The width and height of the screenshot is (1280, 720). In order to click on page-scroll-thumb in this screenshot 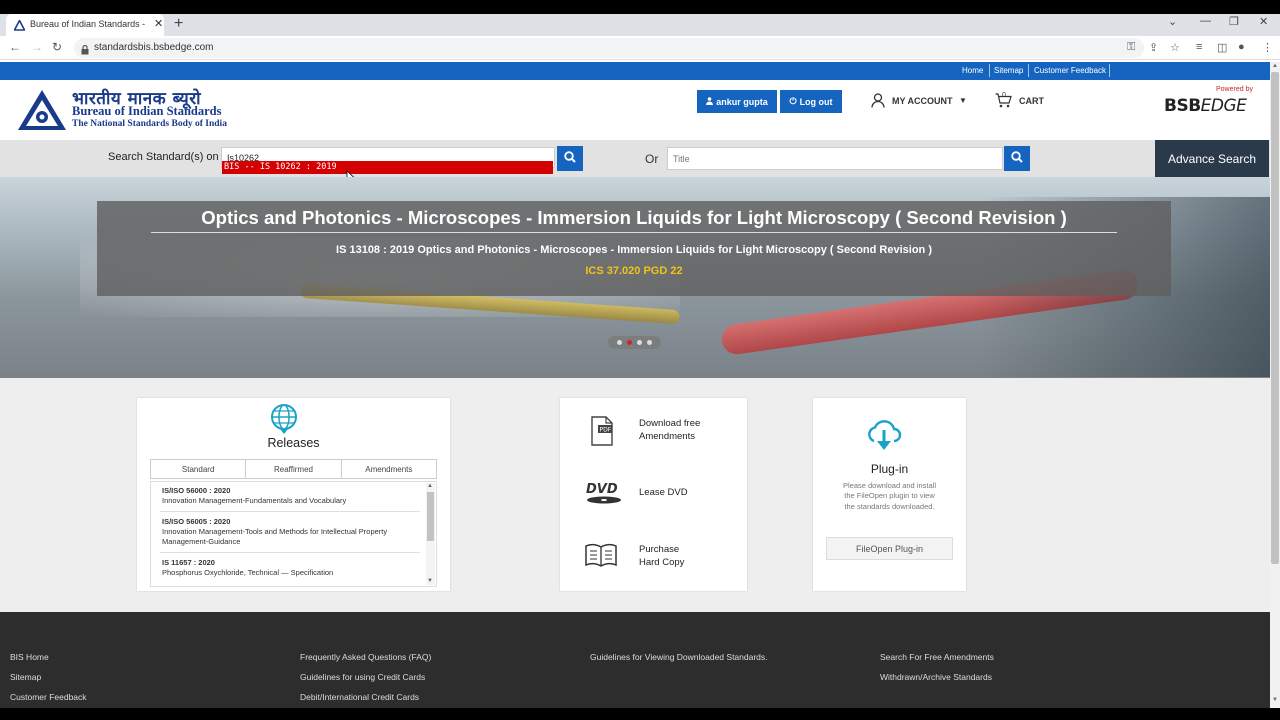, I will do `click(1275, 318)`.